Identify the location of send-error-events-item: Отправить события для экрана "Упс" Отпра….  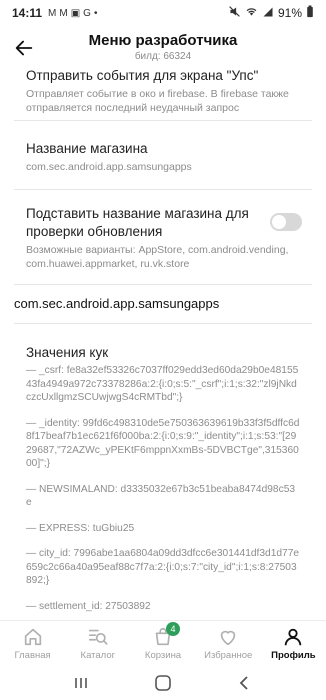
(163, 92).